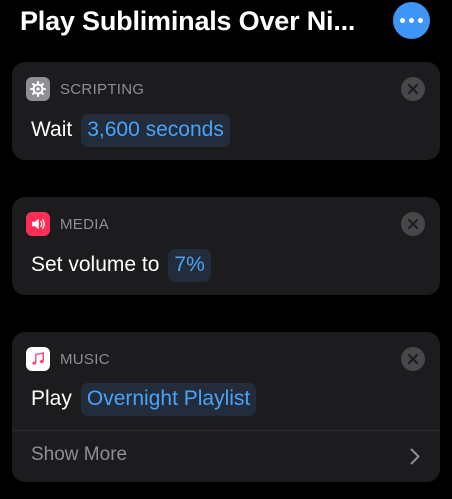  What do you see at coordinates (402, 20) in the screenshot?
I see `ellipsis-icon` at bounding box center [402, 20].